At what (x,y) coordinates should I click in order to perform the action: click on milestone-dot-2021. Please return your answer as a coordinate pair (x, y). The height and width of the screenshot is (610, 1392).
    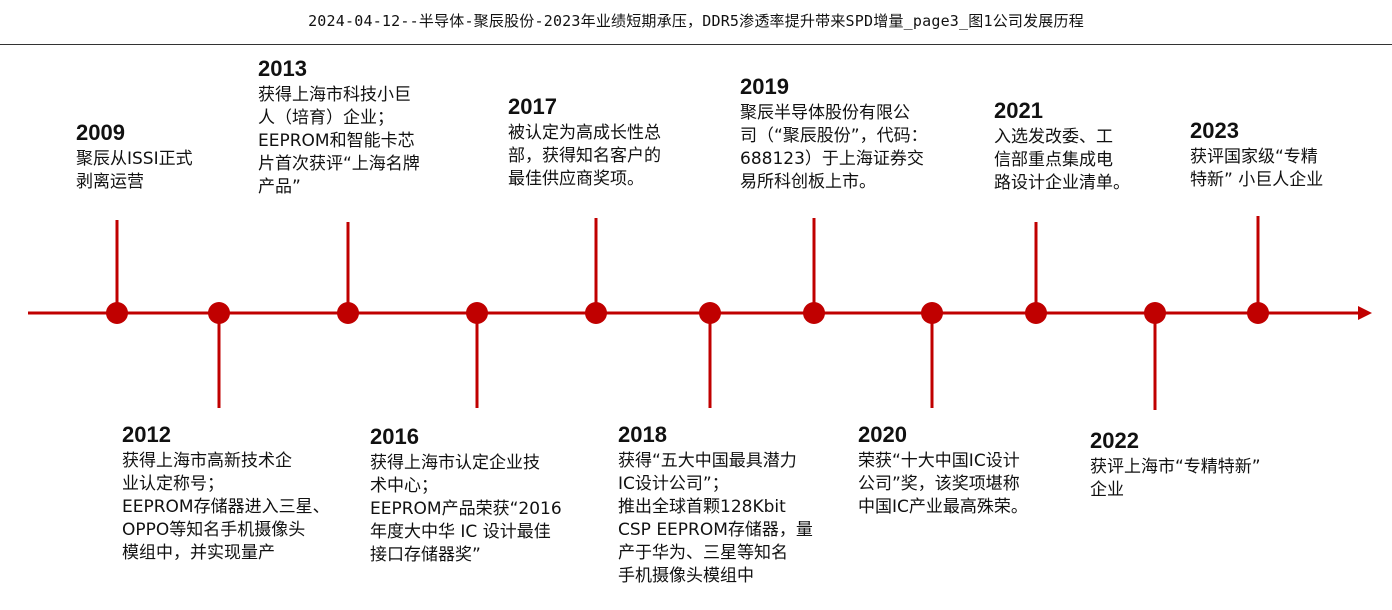
    Looking at the image, I should click on (1036, 313).